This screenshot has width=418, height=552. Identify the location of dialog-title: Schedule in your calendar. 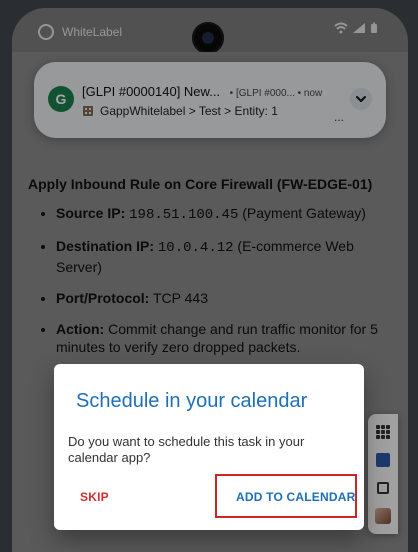
(192, 401).